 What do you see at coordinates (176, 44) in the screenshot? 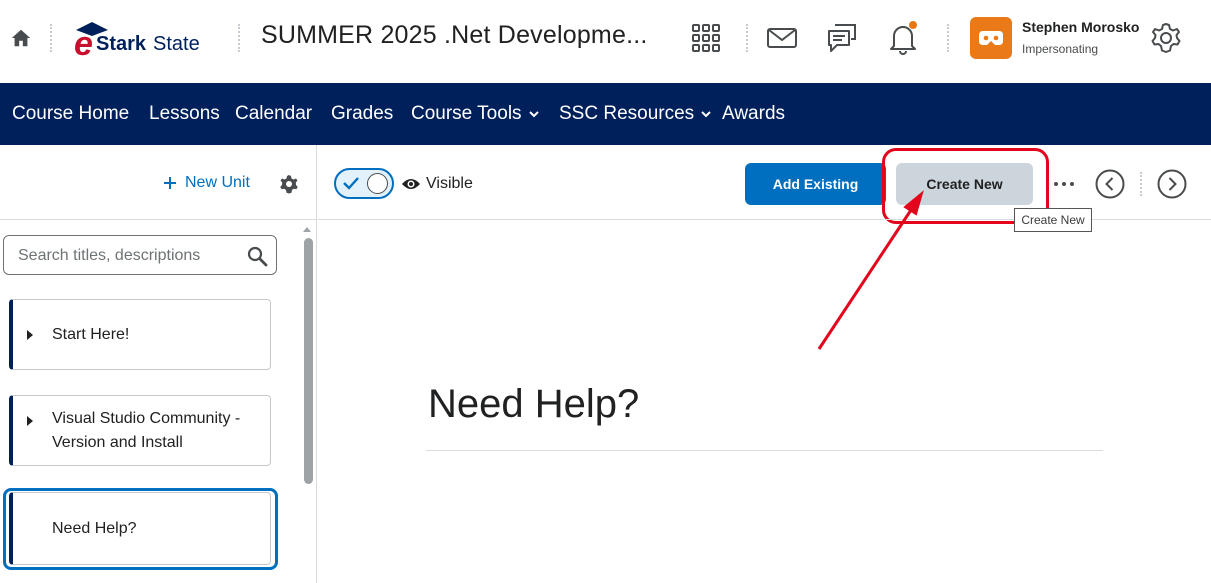
I see `svg-text: State` at bounding box center [176, 44].